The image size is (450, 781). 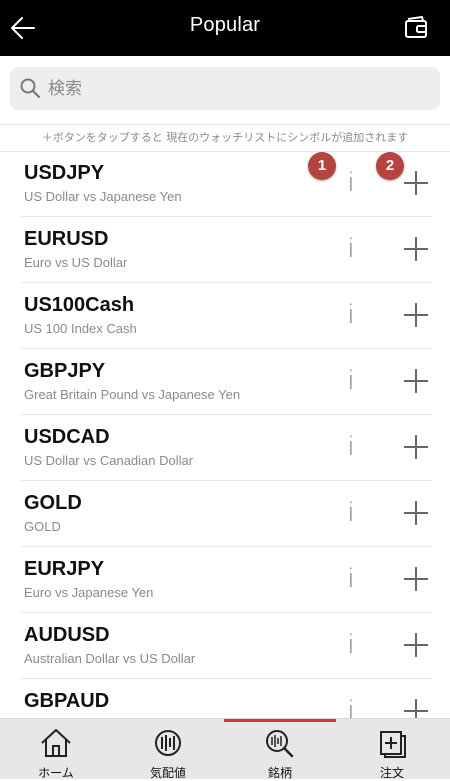 What do you see at coordinates (109, 460) in the screenshot?
I see `symbol-description: US Dollar vs Canadian Dollar` at bounding box center [109, 460].